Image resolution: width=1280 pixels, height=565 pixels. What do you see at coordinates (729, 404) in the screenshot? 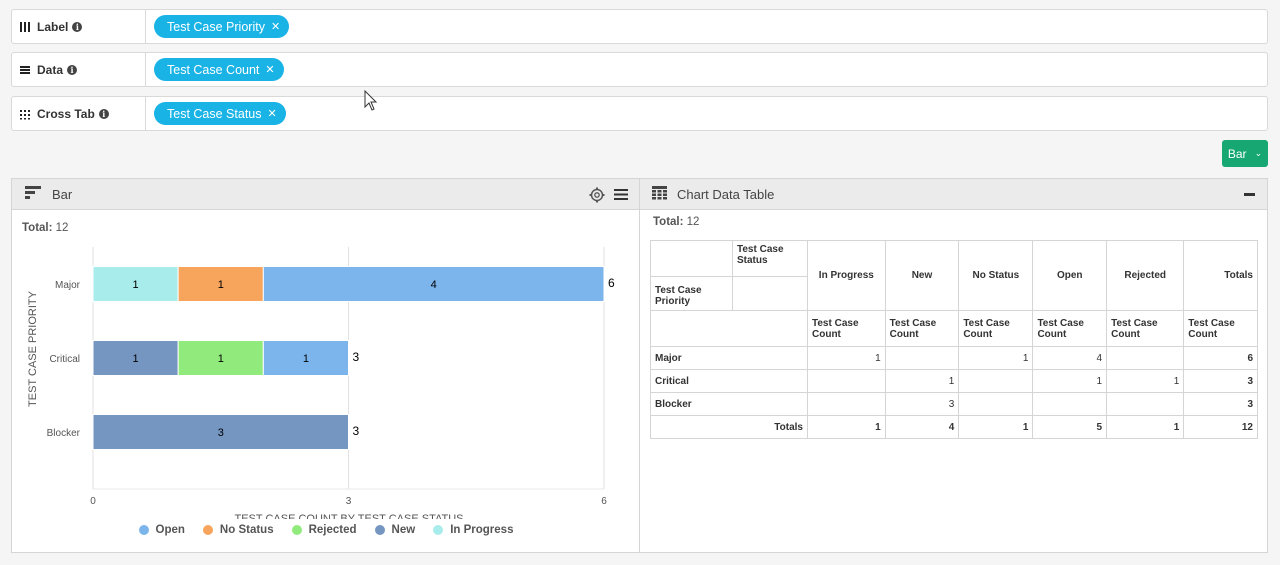
I see `row-label: Blocker` at bounding box center [729, 404].